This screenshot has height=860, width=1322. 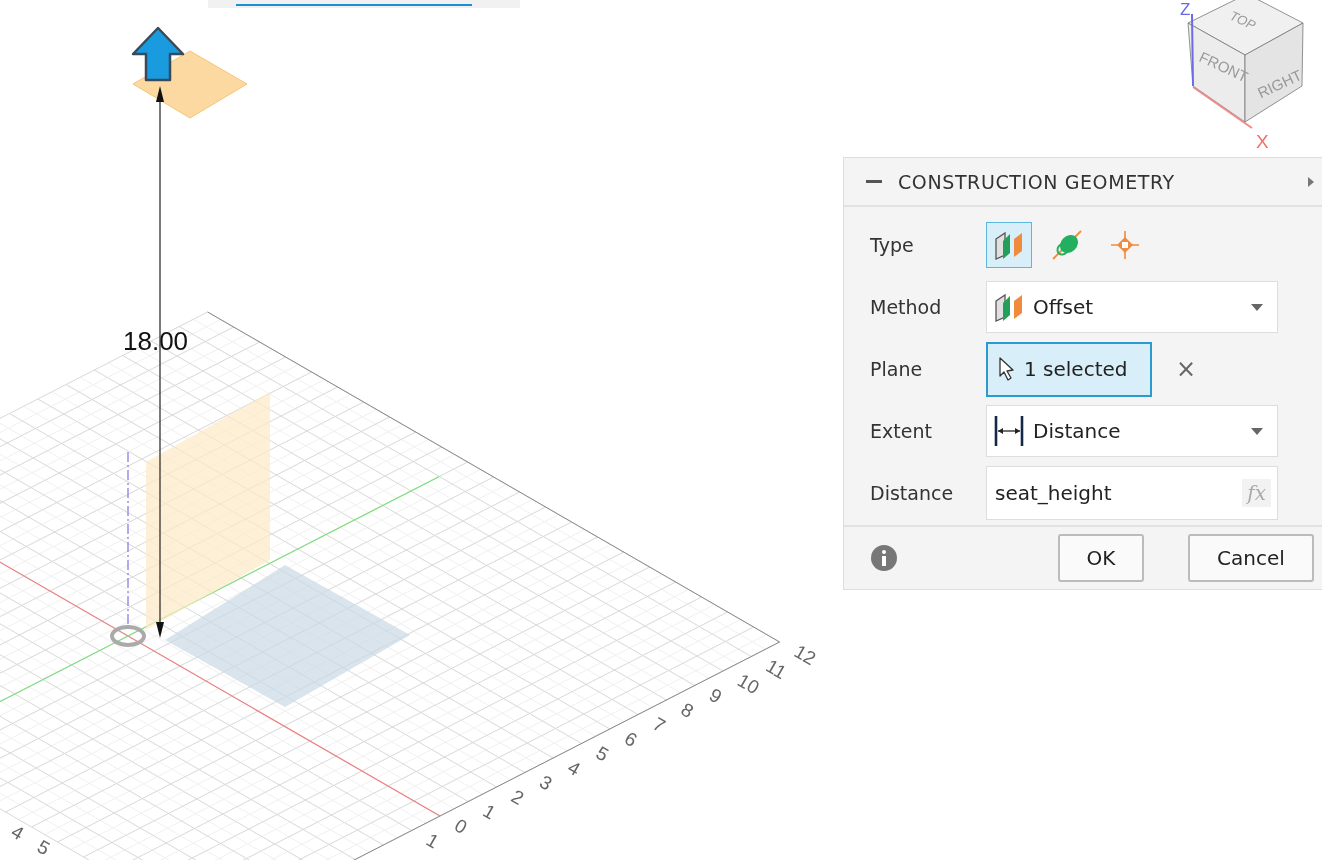 What do you see at coordinates (1242, 20) in the screenshot?
I see `cube-face-label: TOP` at bounding box center [1242, 20].